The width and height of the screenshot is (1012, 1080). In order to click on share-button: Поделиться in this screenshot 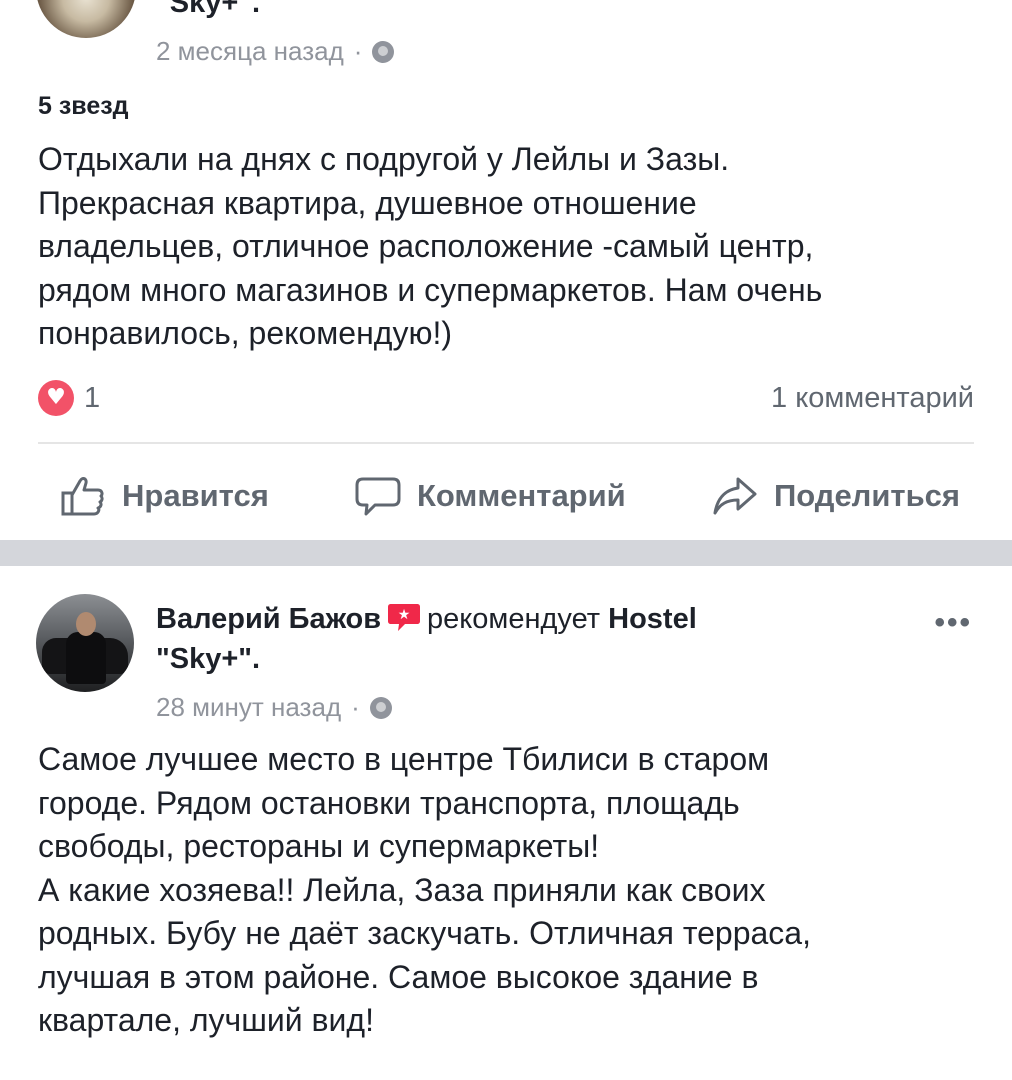, I will do `click(836, 496)`.